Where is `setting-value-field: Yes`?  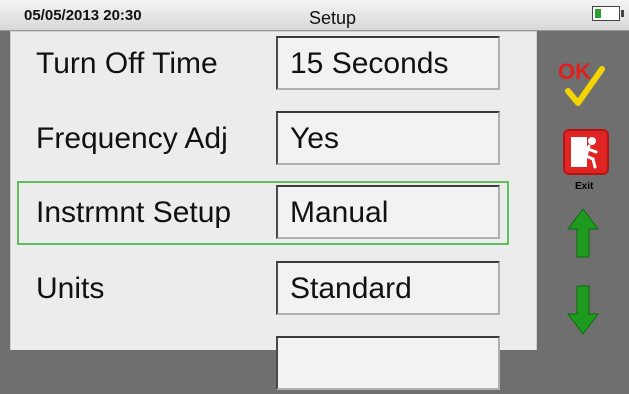 setting-value-field: Yes is located at coordinates (388, 138).